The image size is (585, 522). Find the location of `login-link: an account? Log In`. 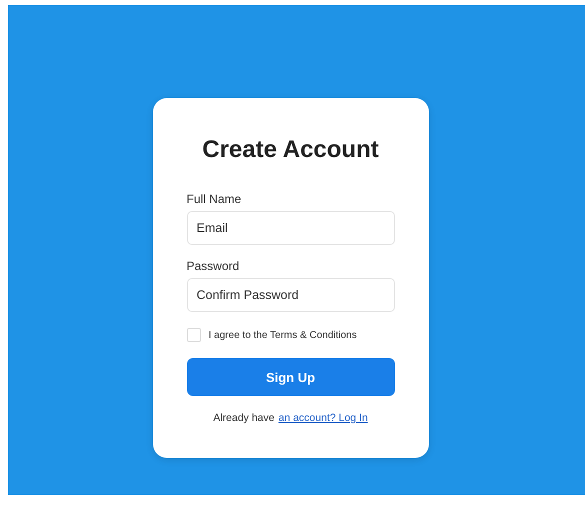

login-link: an account? Log In is located at coordinates (323, 418).